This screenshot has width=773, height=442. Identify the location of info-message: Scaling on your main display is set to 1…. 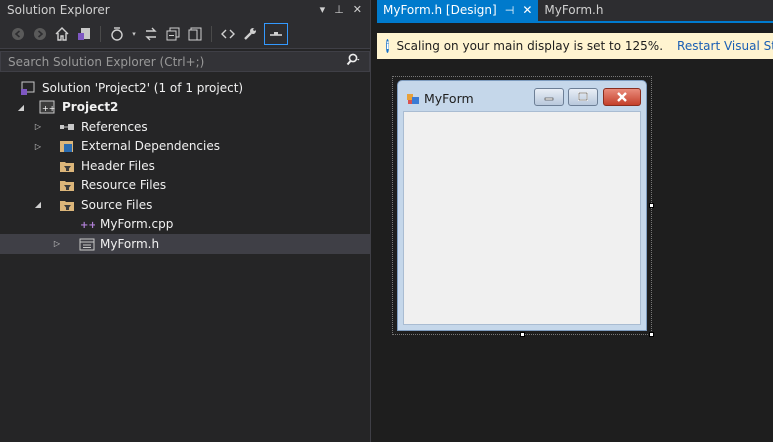
(530, 46).